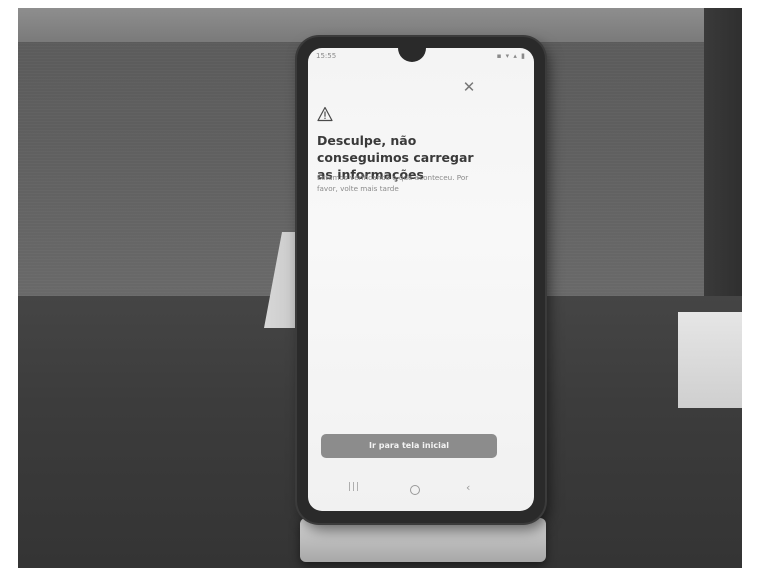  Describe the element at coordinates (511, 56) in the screenshot. I see `status-icons: ▪ ▾ ▴ ▮` at that location.